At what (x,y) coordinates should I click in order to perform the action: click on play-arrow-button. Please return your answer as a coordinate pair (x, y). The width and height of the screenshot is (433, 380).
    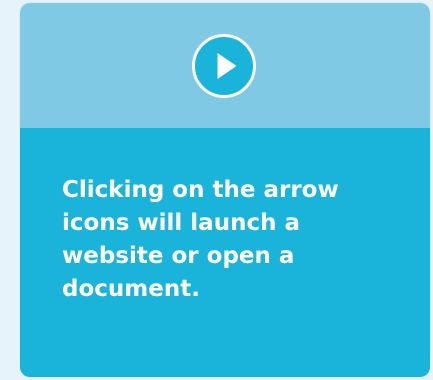
    Looking at the image, I should click on (224, 66).